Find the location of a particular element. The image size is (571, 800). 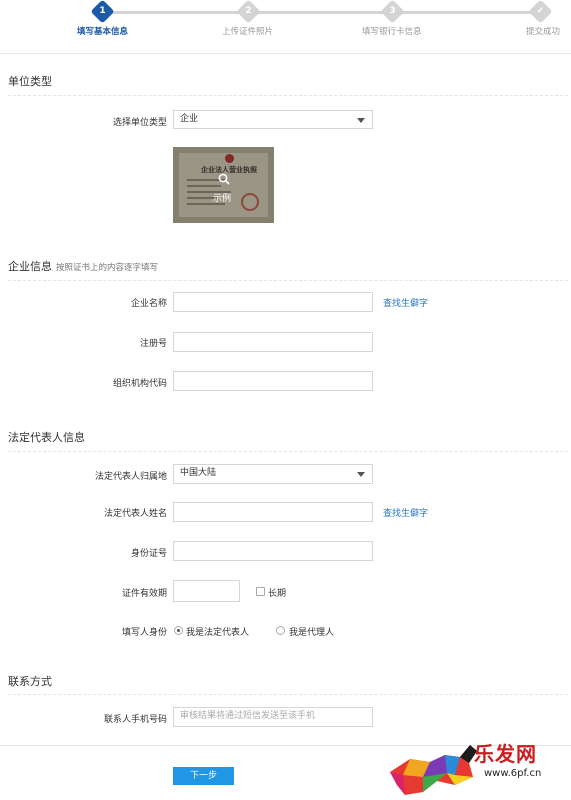

registration-number-label: 注册号 is located at coordinates (153, 344).